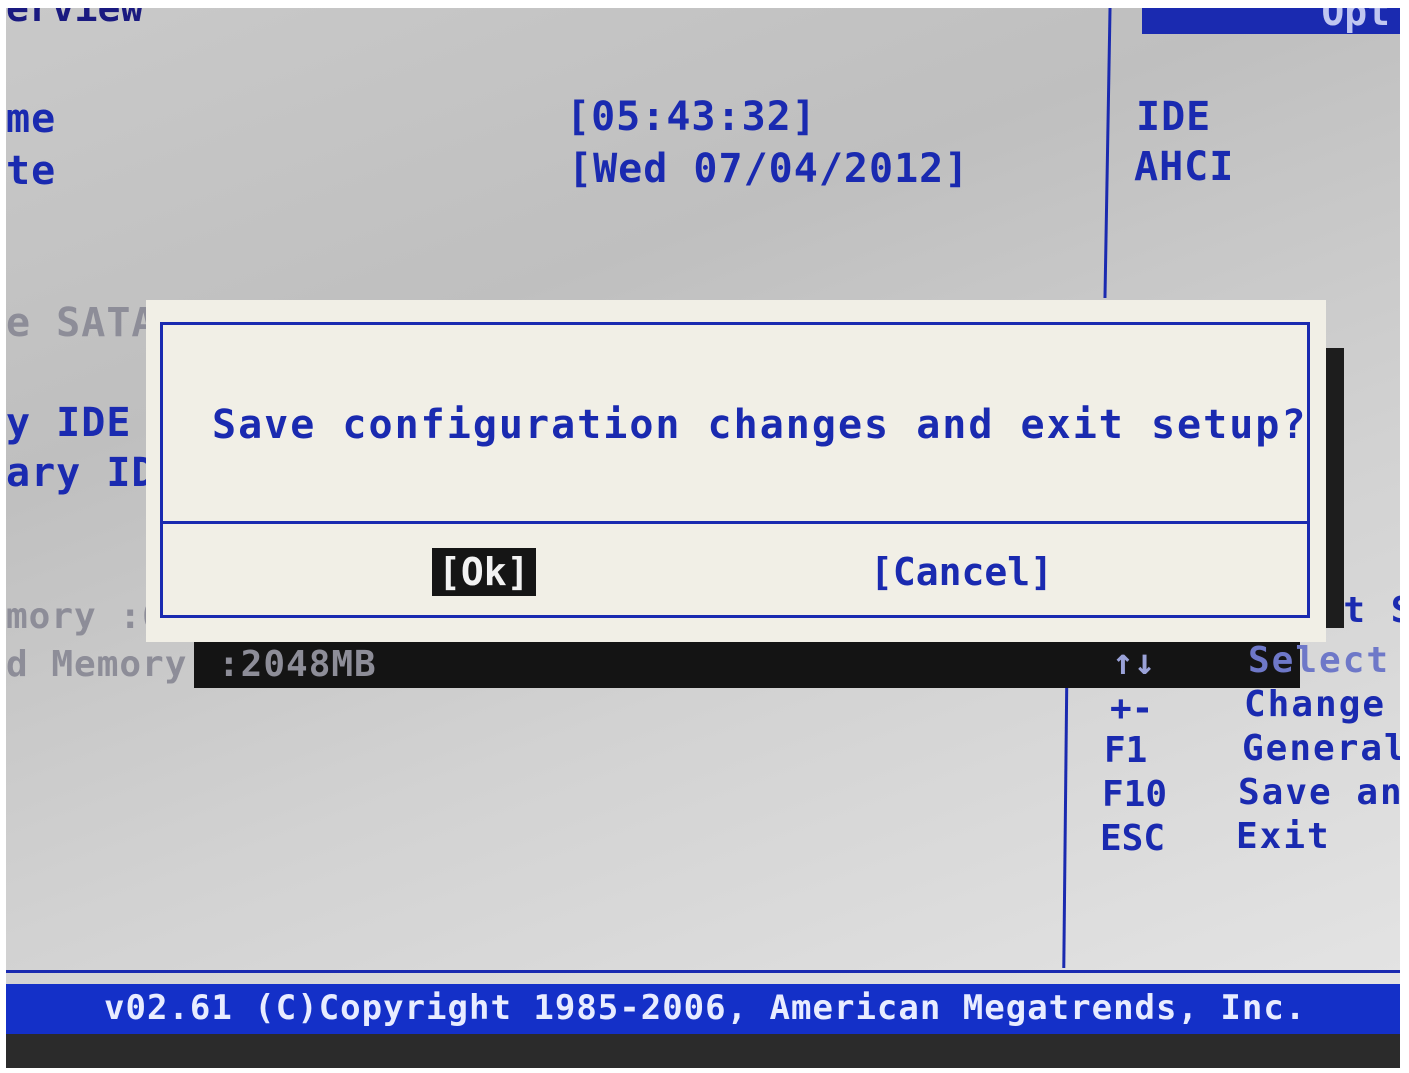  What do you see at coordinates (691, 117) in the screenshot?
I see `system-time-value: [05:43:32]` at bounding box center [691, 117].